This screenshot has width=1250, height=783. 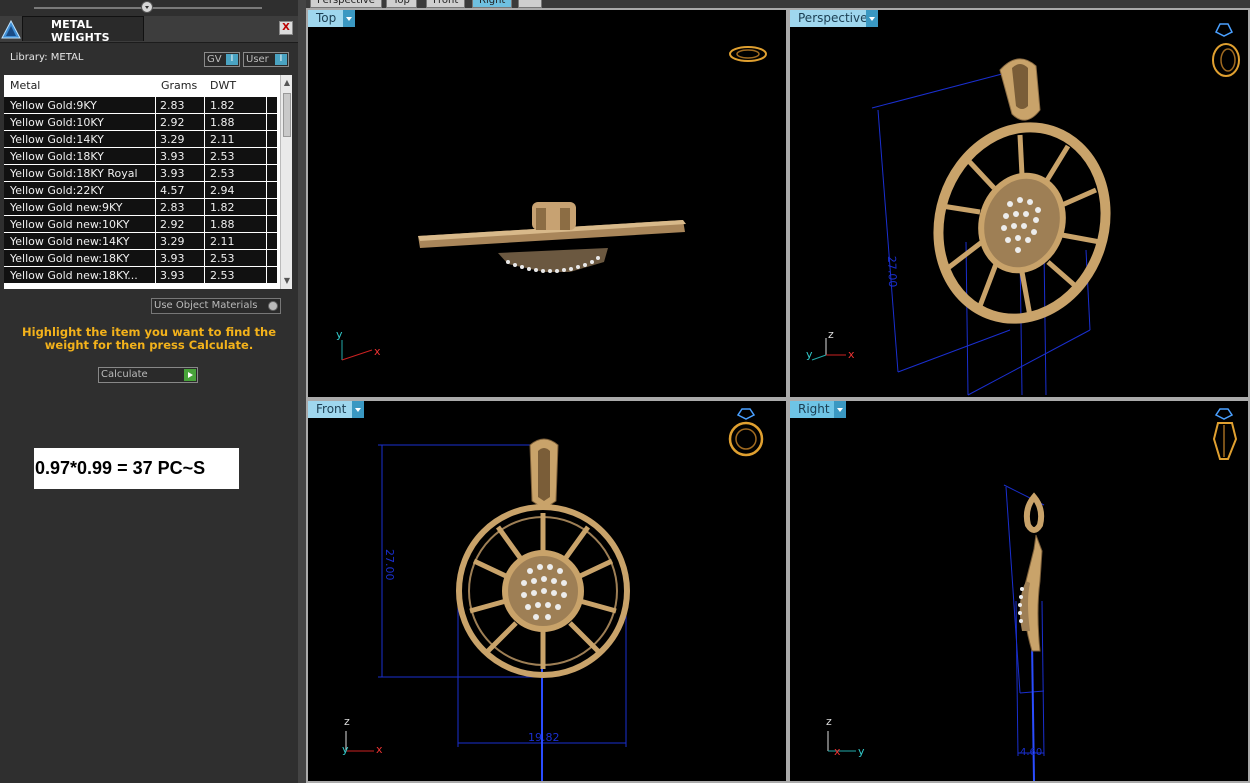 I want to click on table-row: Yellow Gold:14KY 3.29 2.11, so click(x=140, y=139).